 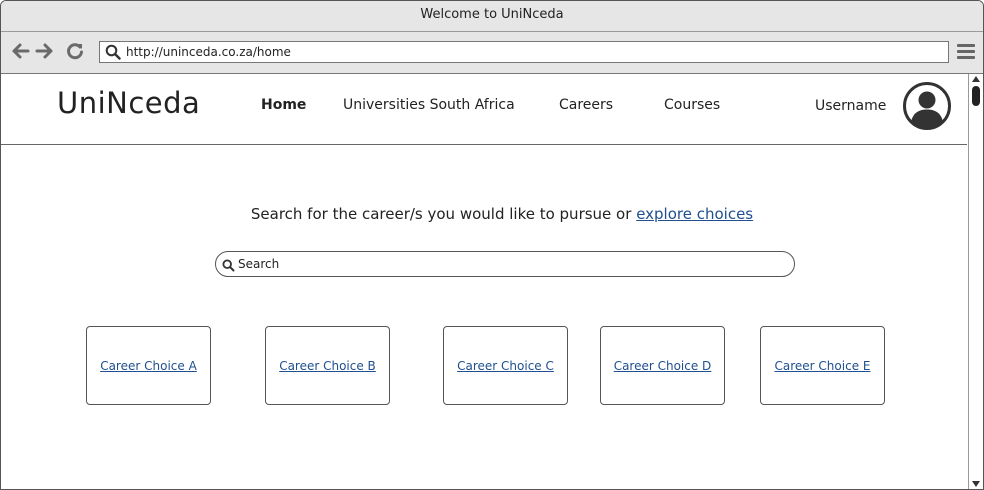 What do you see at coordinates (128, 103) in the screenshot?
I see `site-logo: UniNceda` at bounding box center [128, 103].